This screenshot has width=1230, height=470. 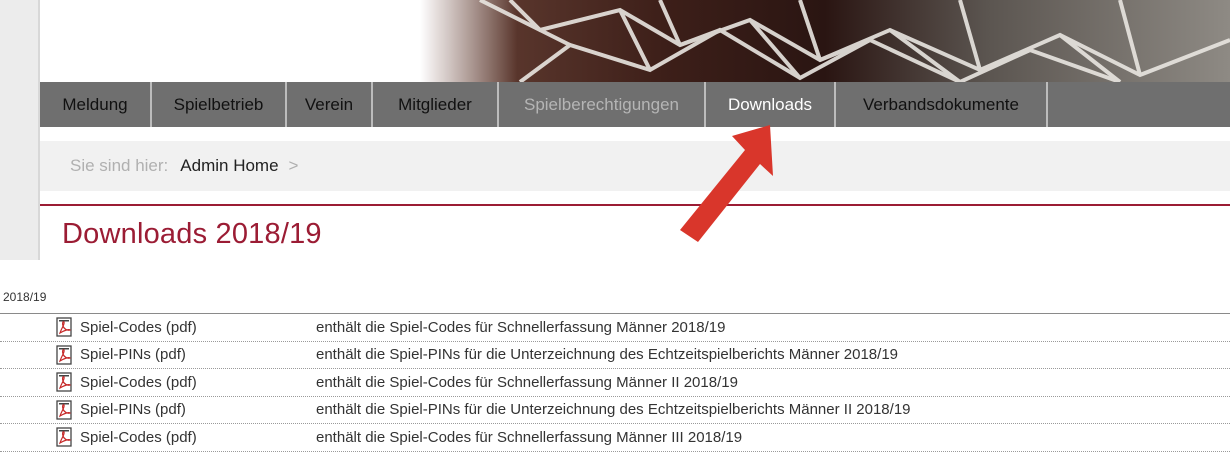 I want to click on page-title: Downloads 2018/19, so click(x=192, y=234).